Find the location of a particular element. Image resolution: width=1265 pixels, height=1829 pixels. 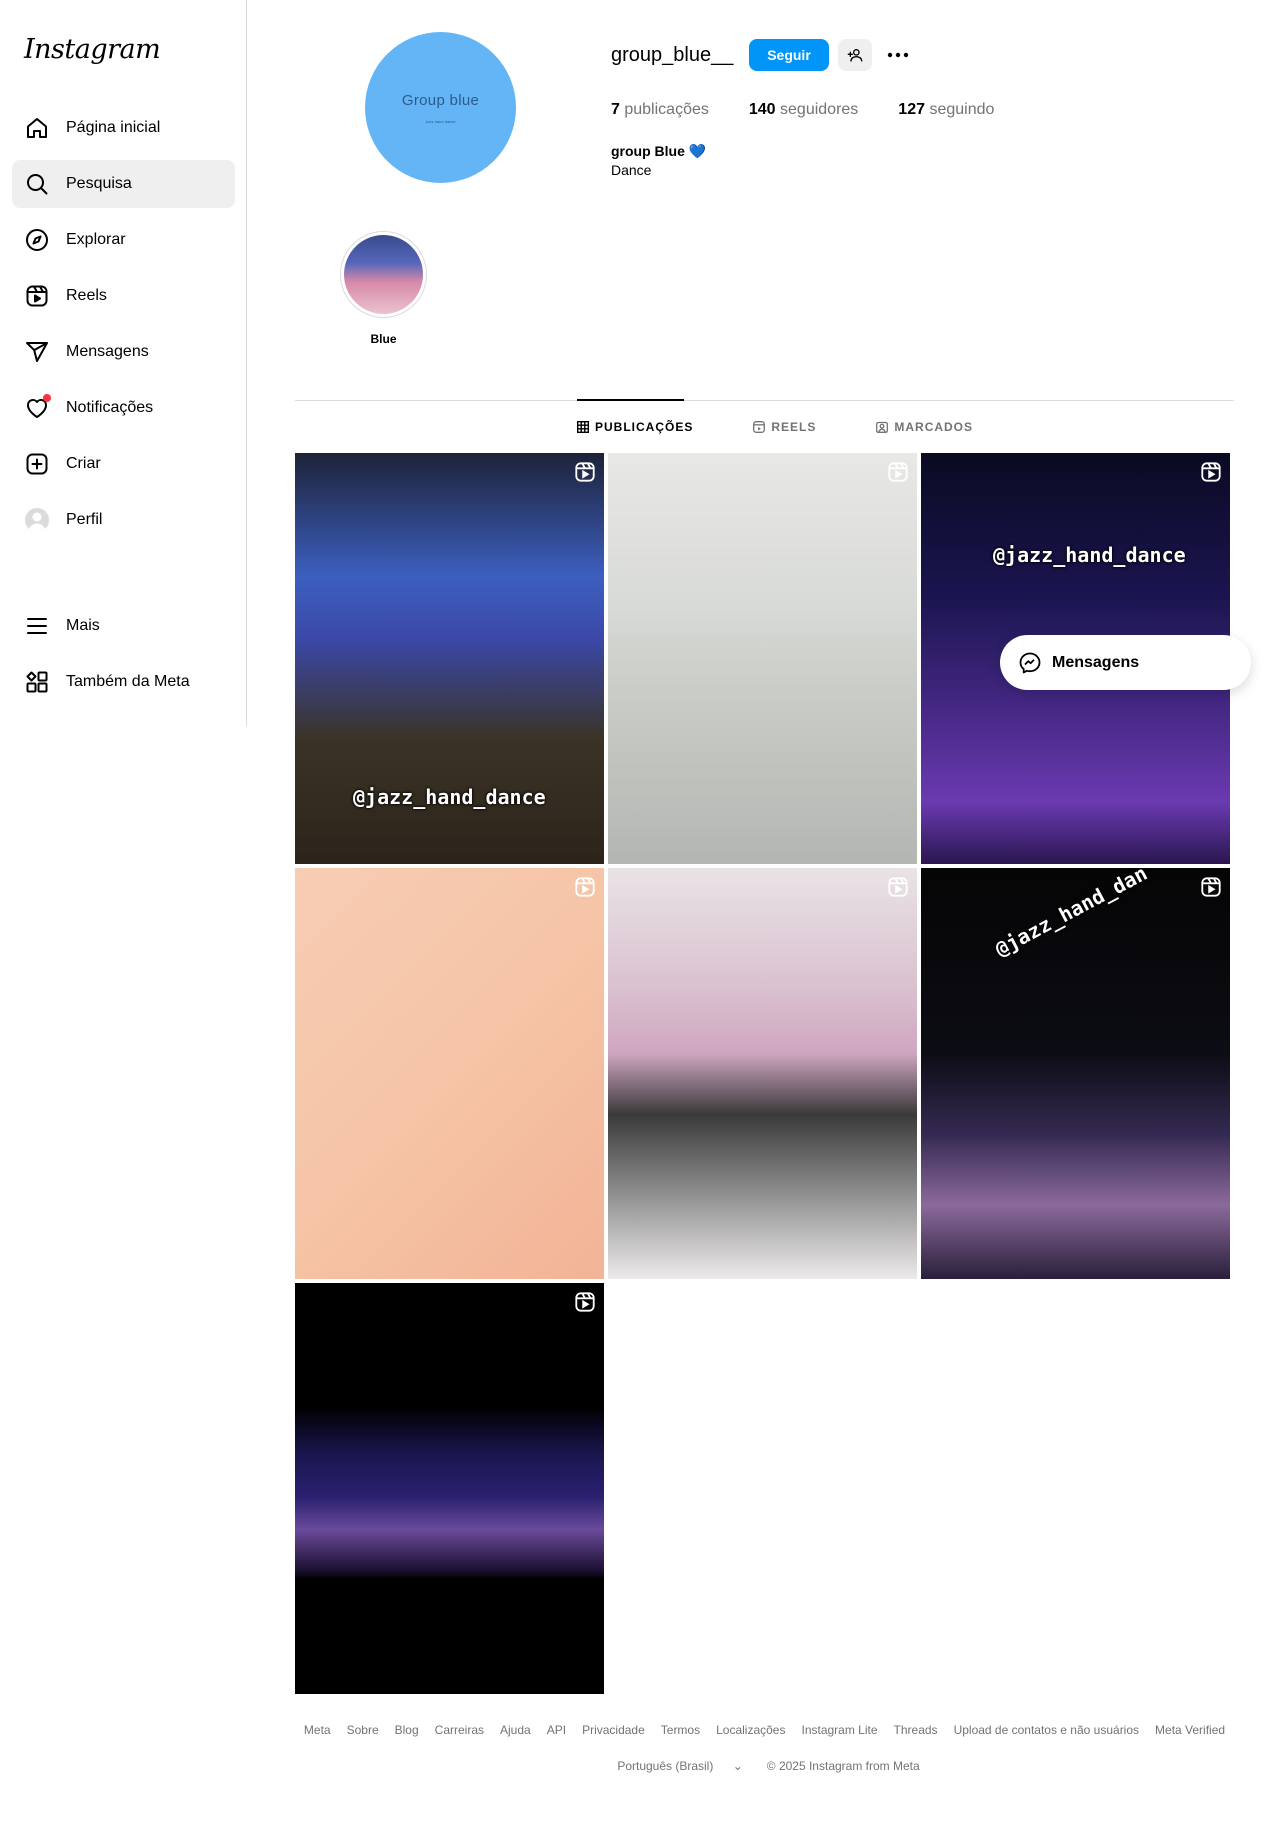

tab-label: REELS is located at coordinates (794, 427).